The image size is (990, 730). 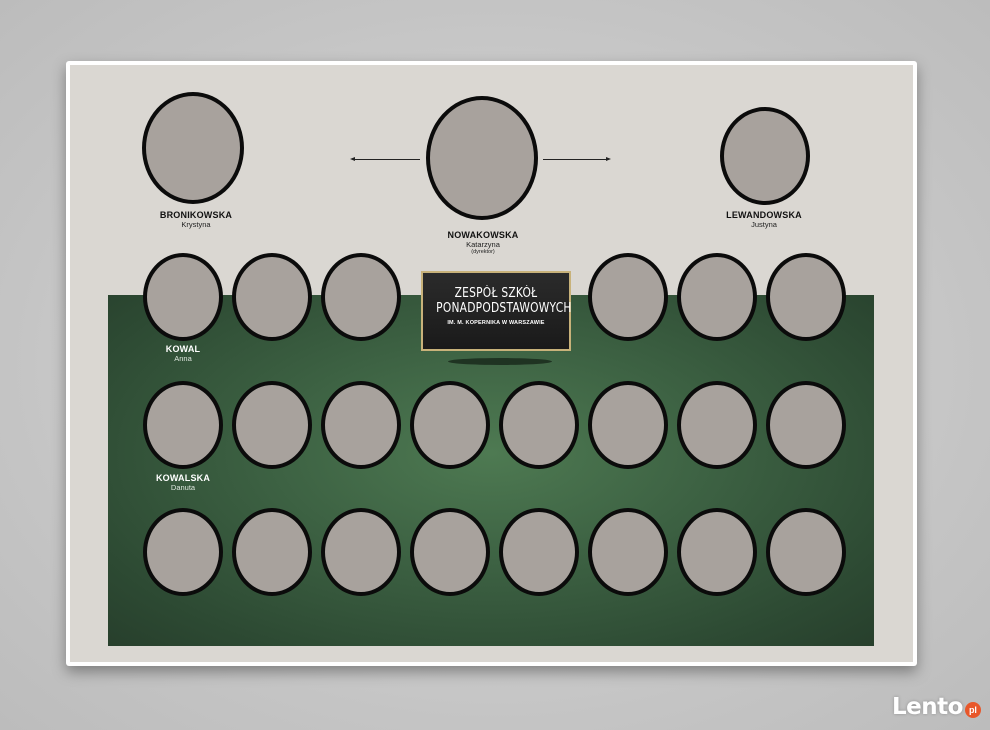 What do you see at coordinates (196, 215) in the screenshot?
I see `surname: BRONIKOWSKA` at bounding box center [196, 215].